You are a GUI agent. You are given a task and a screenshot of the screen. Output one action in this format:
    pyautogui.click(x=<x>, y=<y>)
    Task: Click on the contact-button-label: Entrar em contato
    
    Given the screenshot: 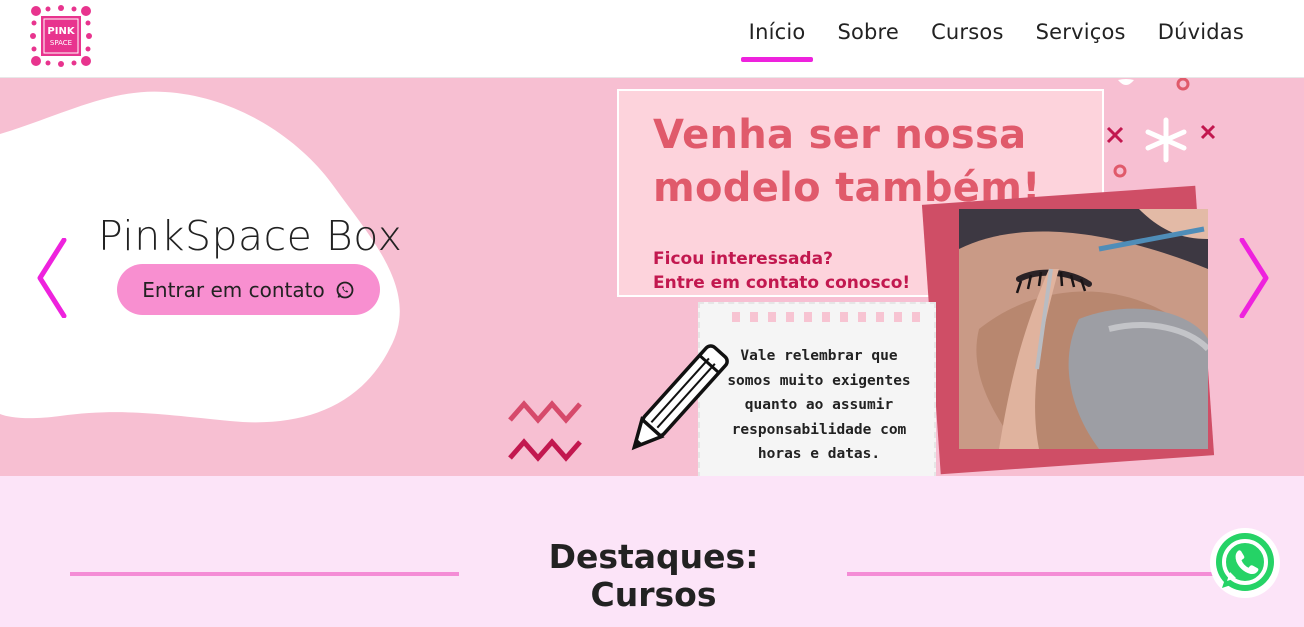 What is the action you would take?
    pyautogui.click(x=233, y=289)
    